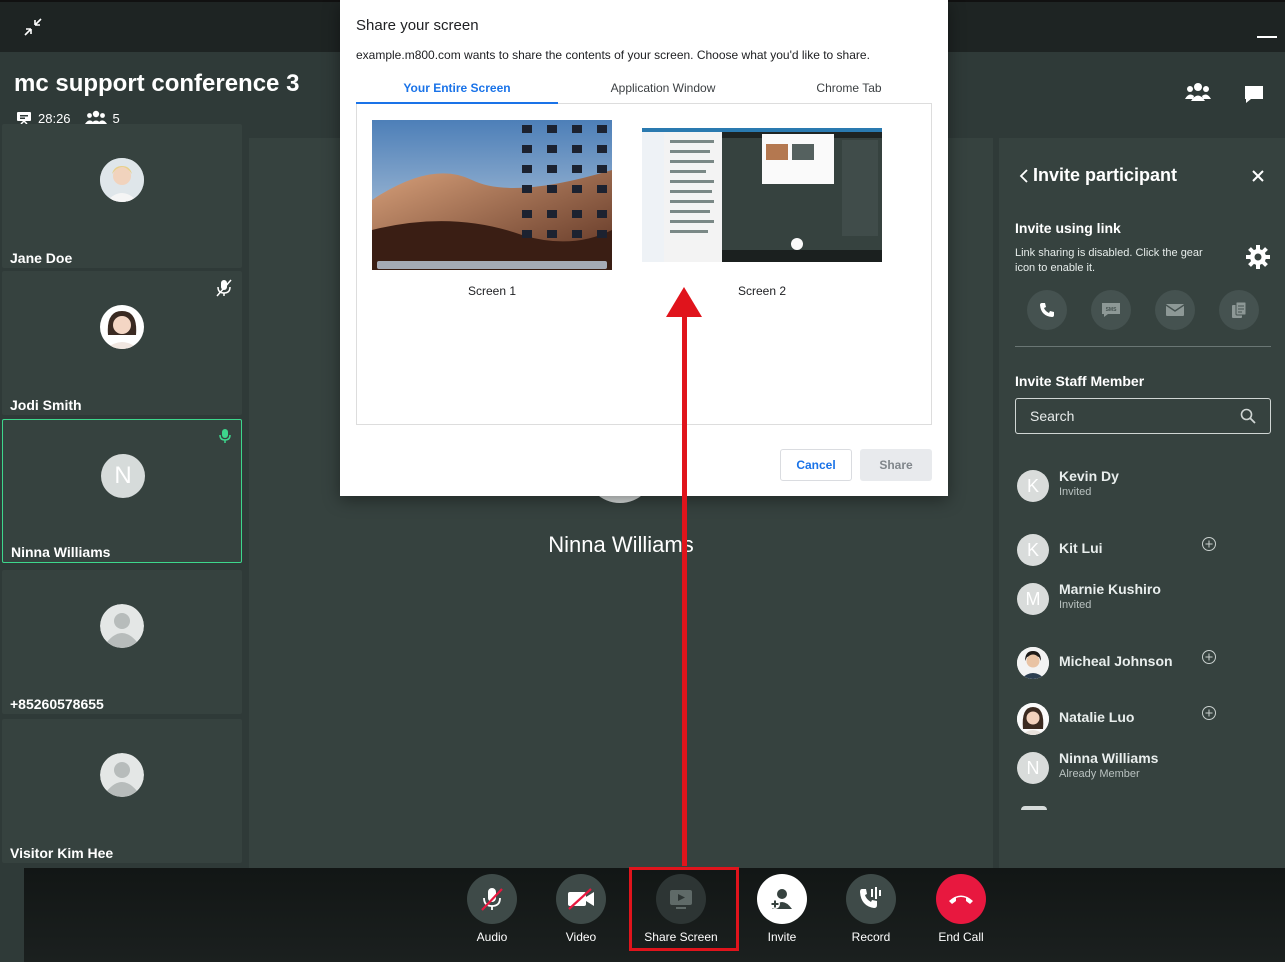  What do you see at coordinates (1143, 346) in the screenshot?
I see `divider` at bounding box center [1143, 346].